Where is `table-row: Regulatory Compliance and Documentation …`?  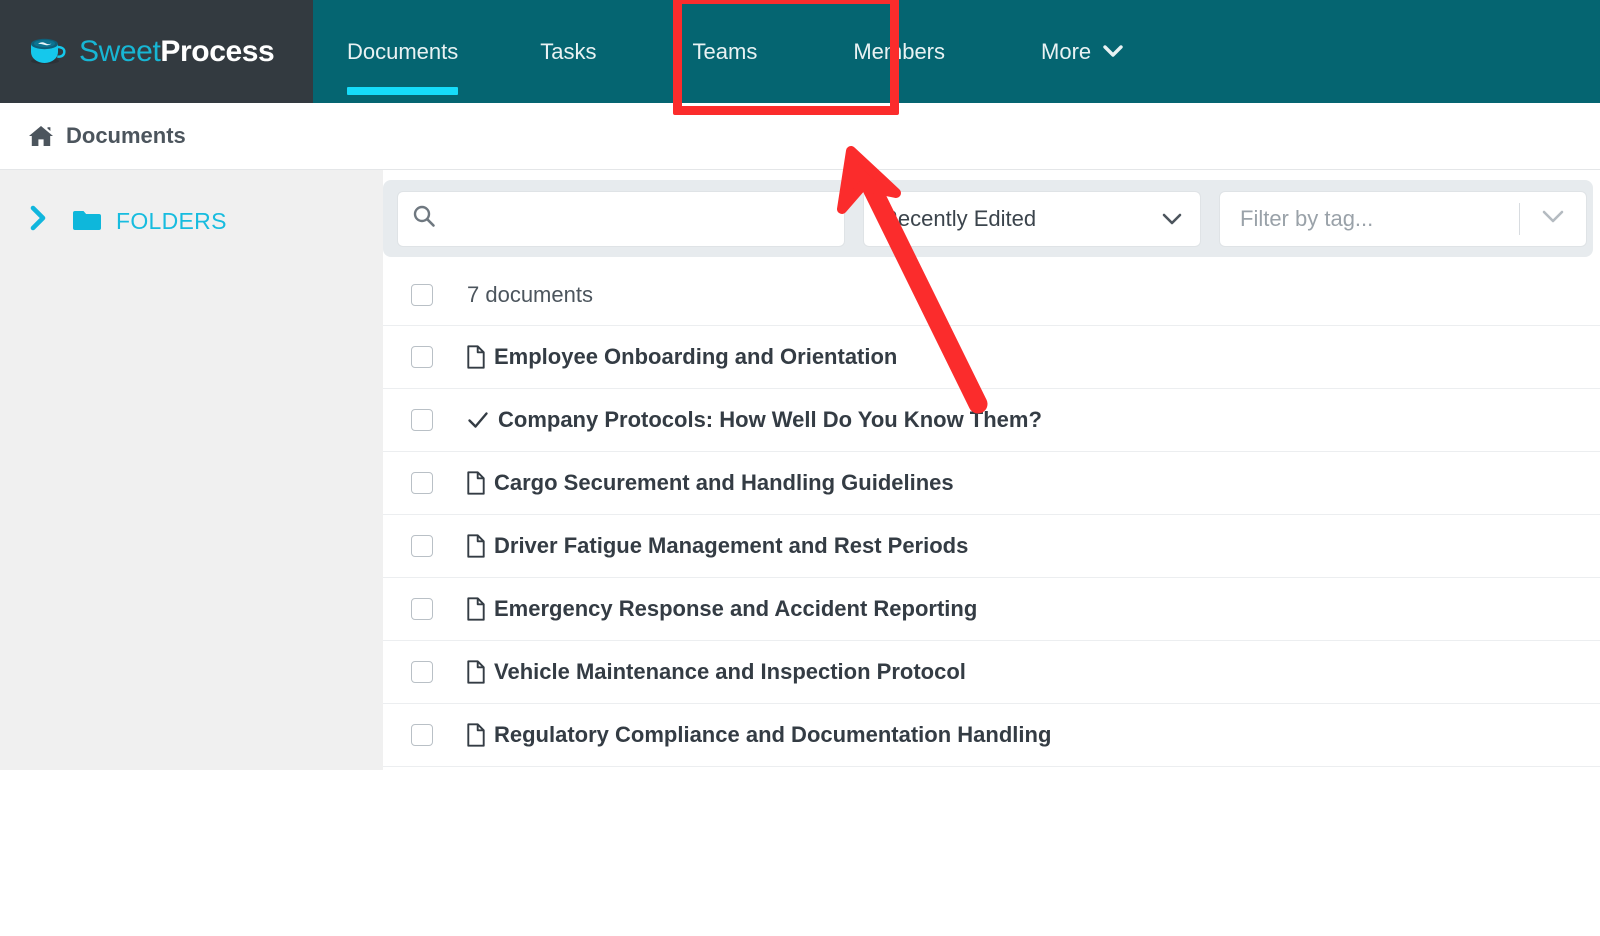
table-row: Regulatory Compliance and Documentation … is located at coordinates (991, 734).